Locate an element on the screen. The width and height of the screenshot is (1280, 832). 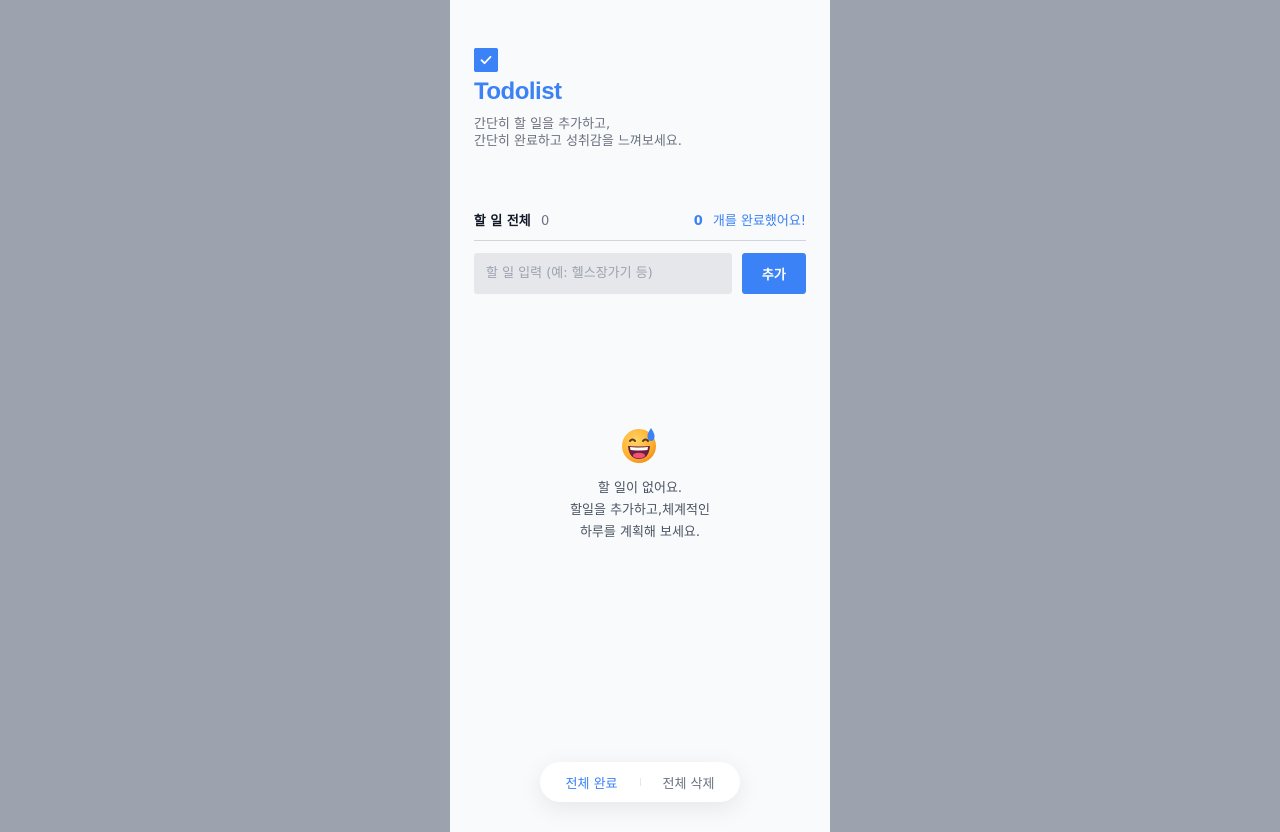
empty-line-2: 할일을 추가하고,체계적인 is located at coordinates (640, 510).